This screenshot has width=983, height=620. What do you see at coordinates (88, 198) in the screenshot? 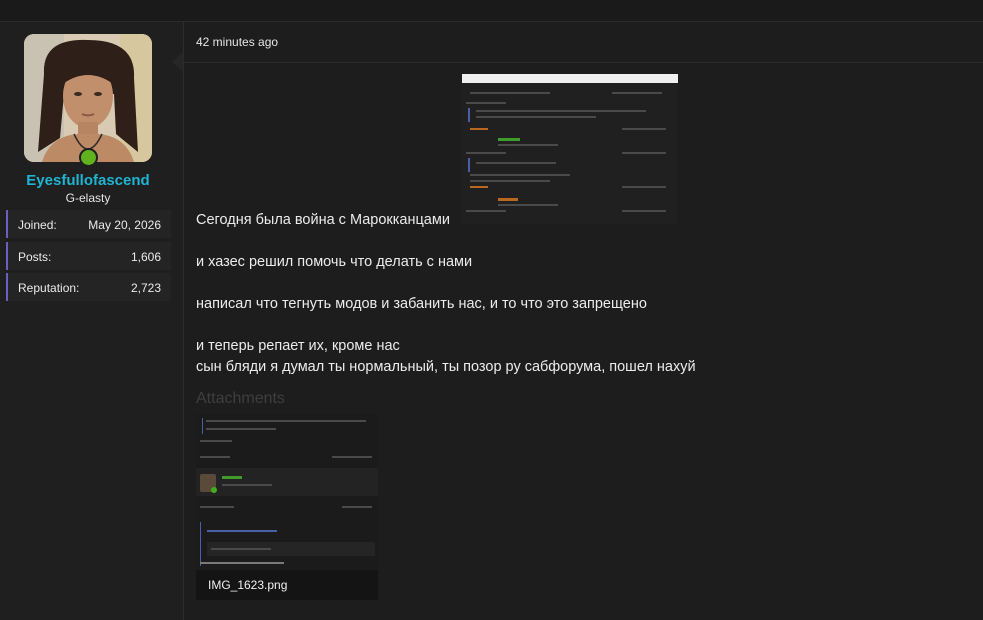
I see `user-title: G-elasty` at bounding box center [88, 198].